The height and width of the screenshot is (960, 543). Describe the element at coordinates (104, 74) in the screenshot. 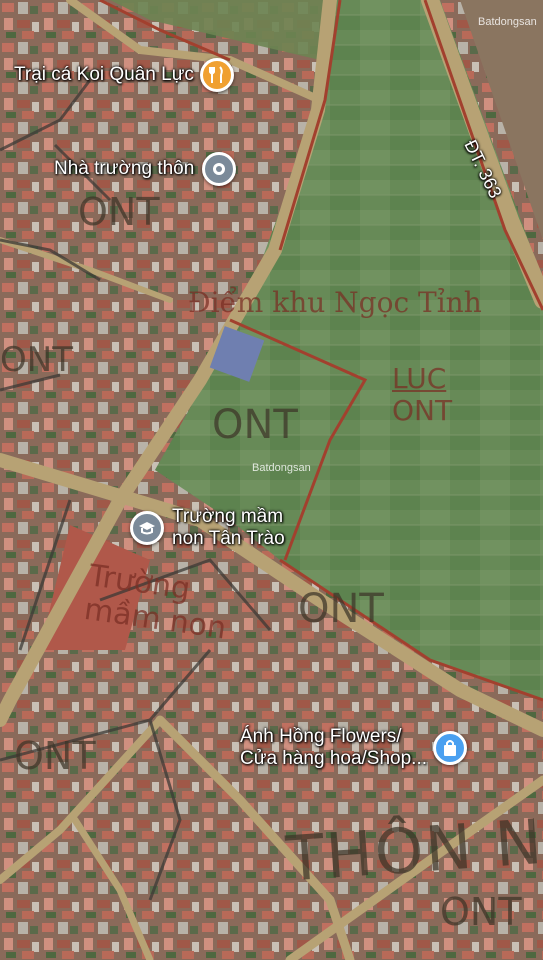

I see `poi-label: Trại cá Koi Quân Lực` at that location.